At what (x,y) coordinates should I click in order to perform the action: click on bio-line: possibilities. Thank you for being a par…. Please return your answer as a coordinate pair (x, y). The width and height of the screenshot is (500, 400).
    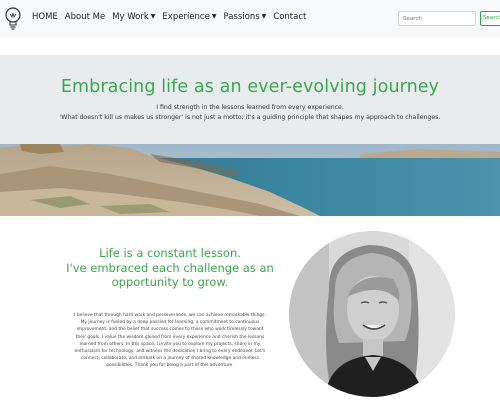
    Looking at the image, I should click on (170, 366).